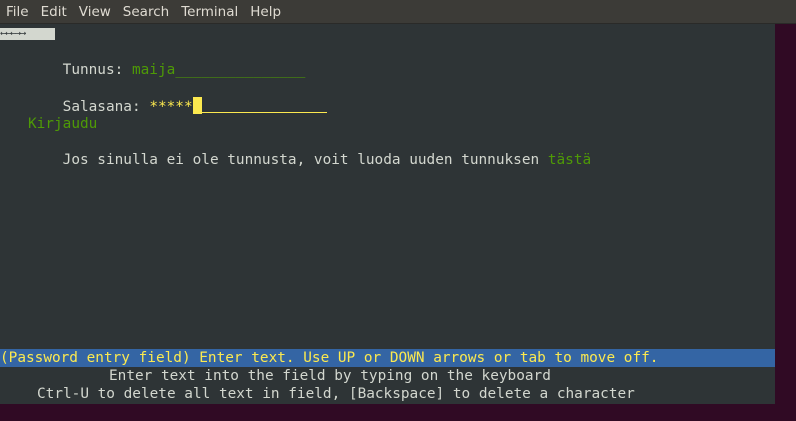  I want to click on text-cursor, so click(197, 105).